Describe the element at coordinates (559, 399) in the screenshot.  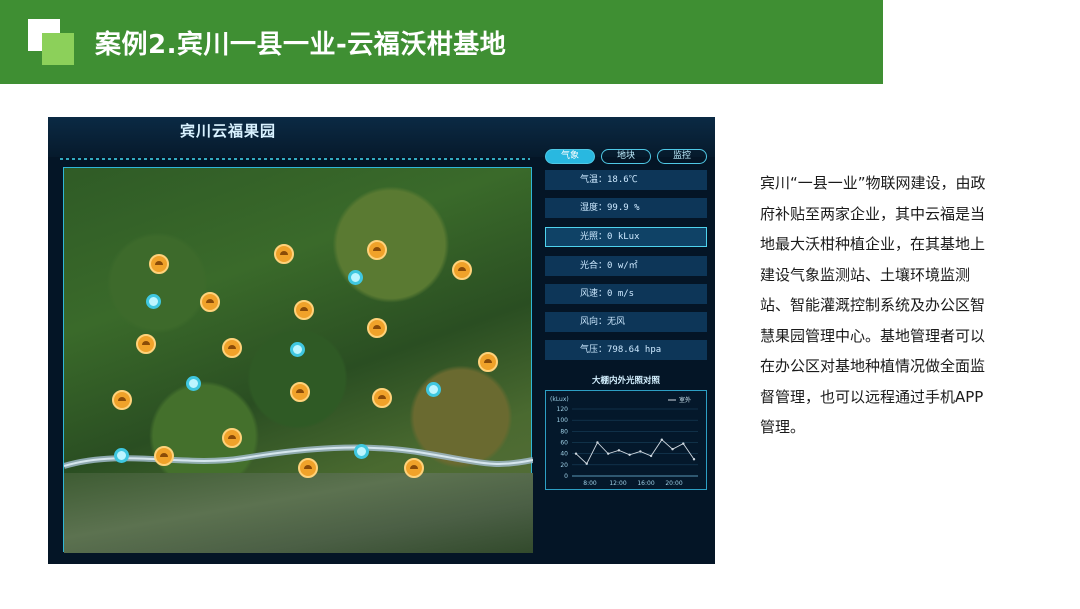
I see `chart-ylabel: (kLux)` at that location.